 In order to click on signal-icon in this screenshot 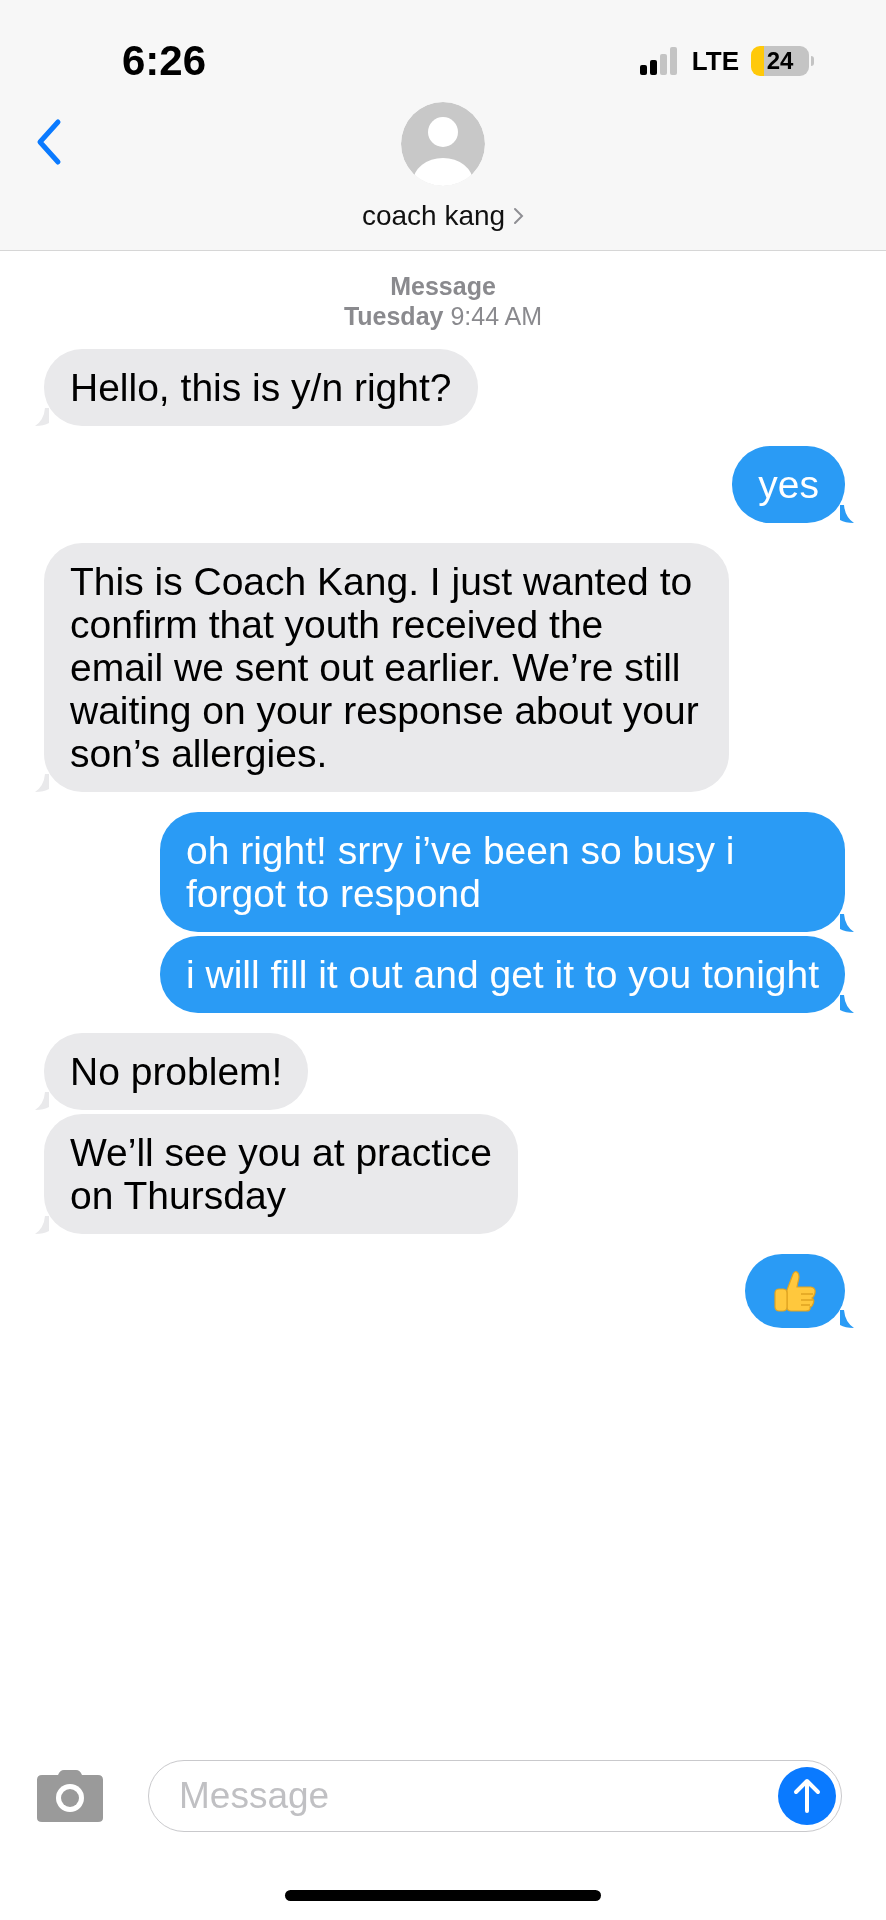, I will do `click(659, 61)`.